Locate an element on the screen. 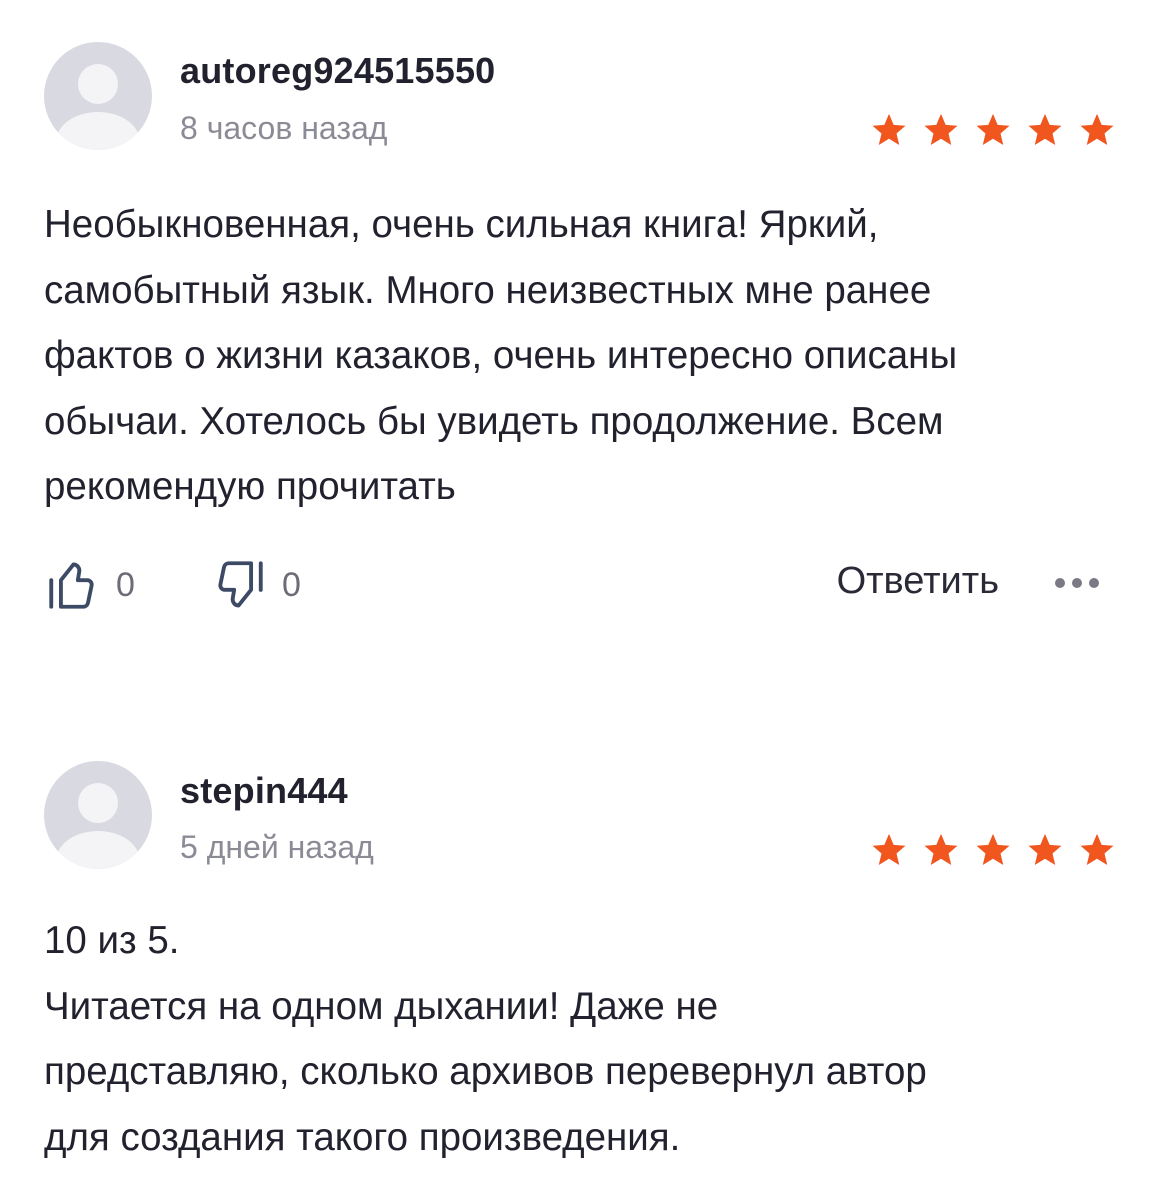 This screenshot has height=1200, width=1166. review-actions: 0 0 Ответить is located at coordinates (581, 586).